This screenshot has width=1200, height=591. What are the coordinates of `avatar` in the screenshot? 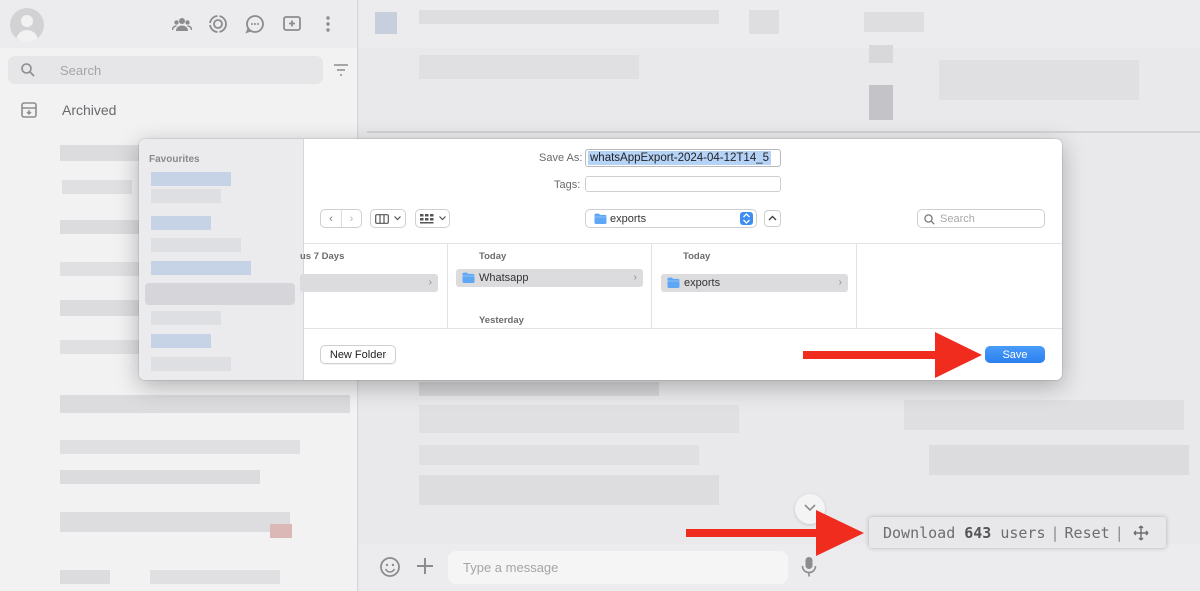 It's located at (27, 25).